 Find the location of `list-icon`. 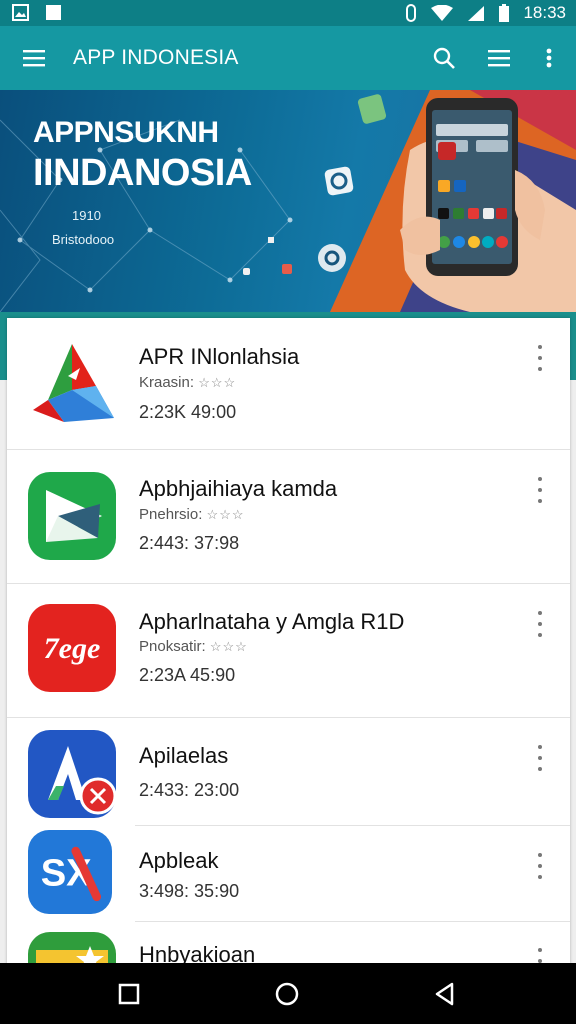

list-icon is located at coordinates (499, 58).